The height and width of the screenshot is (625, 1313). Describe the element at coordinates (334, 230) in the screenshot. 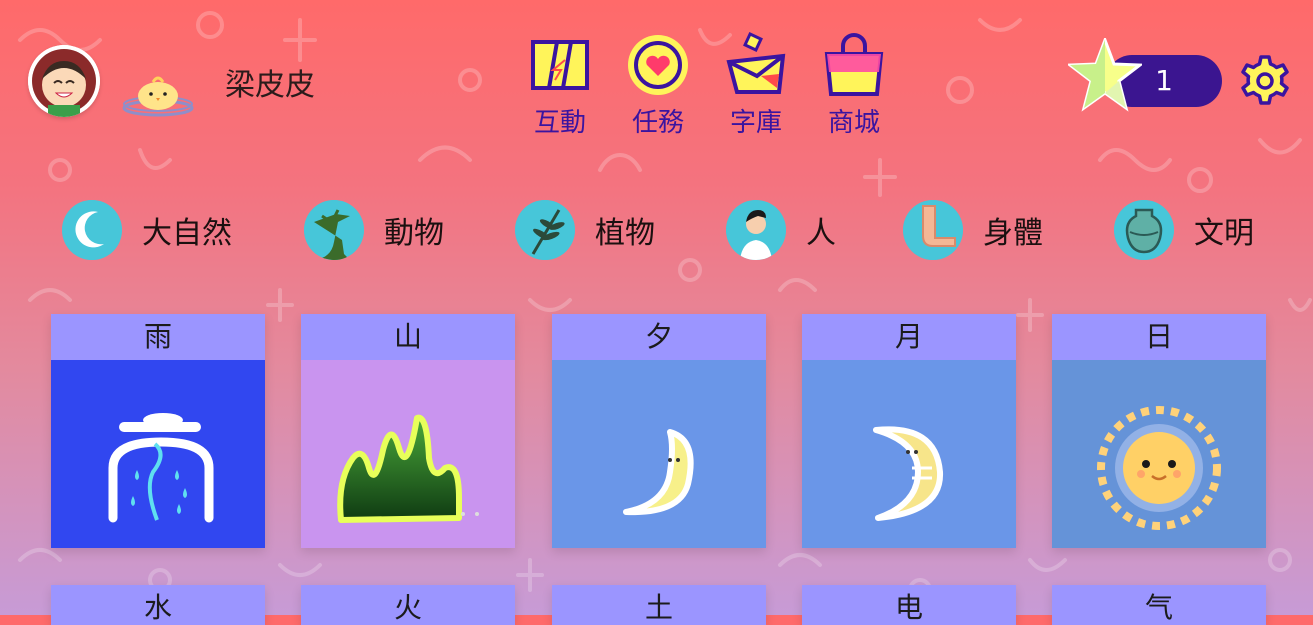

I see `dinosaur-icon` at that location.